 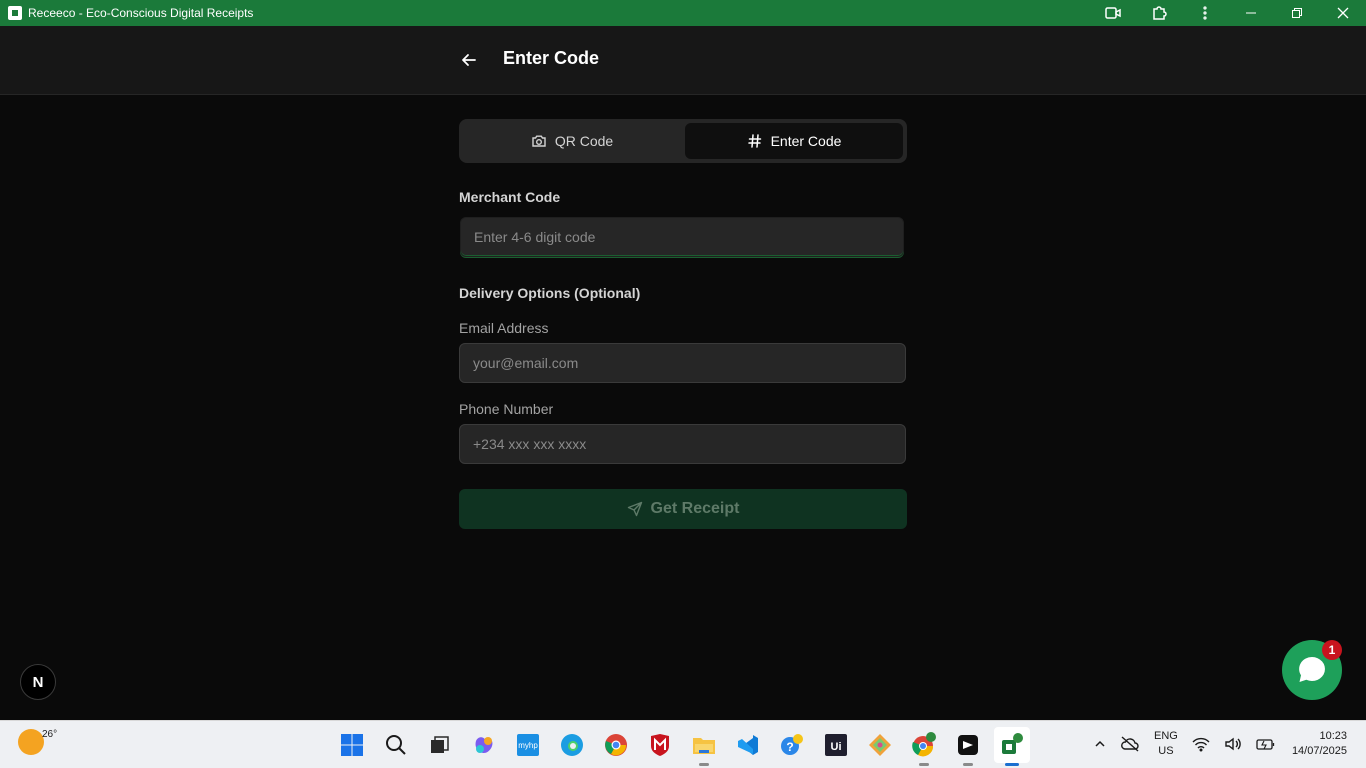 I want to click on clock: 10:23 14/07/2025, so click(x=1319, y=744).